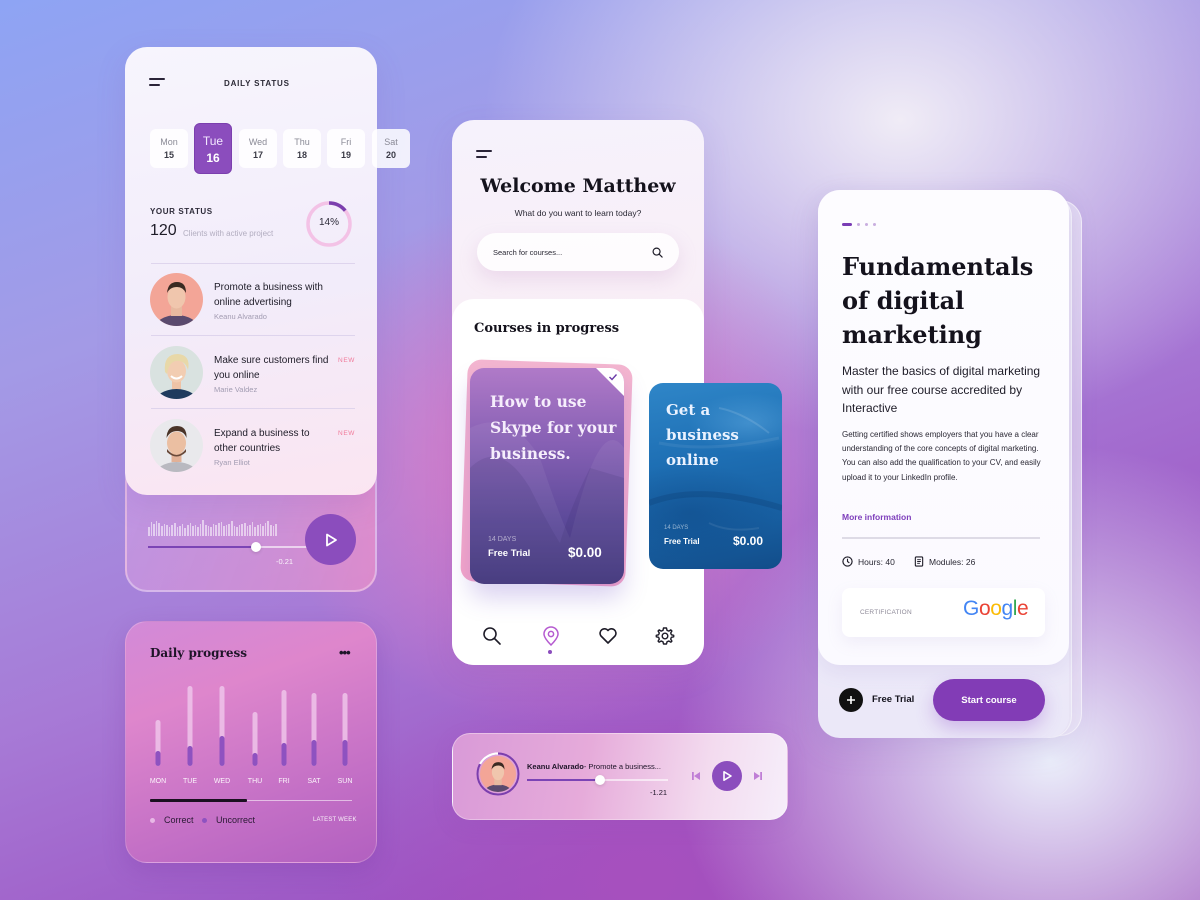 Image resolution: width=1200 pixels, height=900 pixels. What do you see at coordinates (335, 820) in the screenshot?
I see `period-selector: LATEST WEEK` at bounding box center [335, 820].